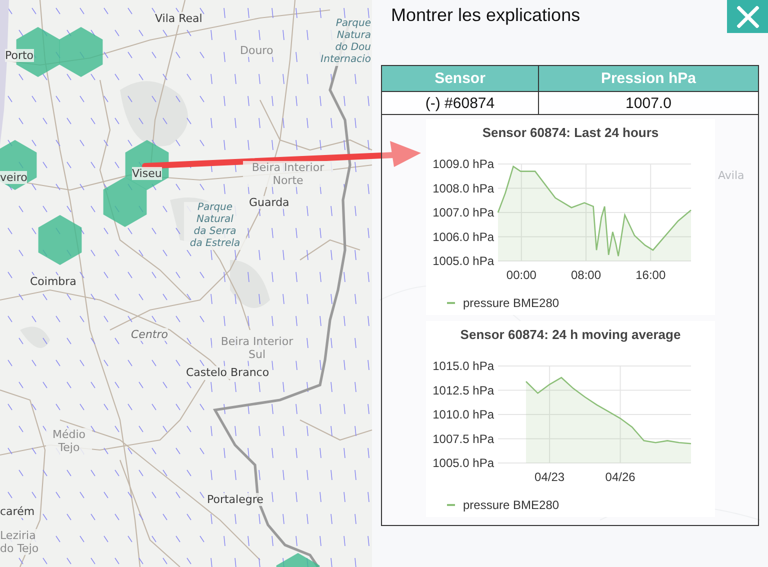 The image size is (768, 567). What do you see at coordinates (288, 174) in the screenshot?
I see `map-label: Beira Interior Norte` at bounding box center [288, 174].